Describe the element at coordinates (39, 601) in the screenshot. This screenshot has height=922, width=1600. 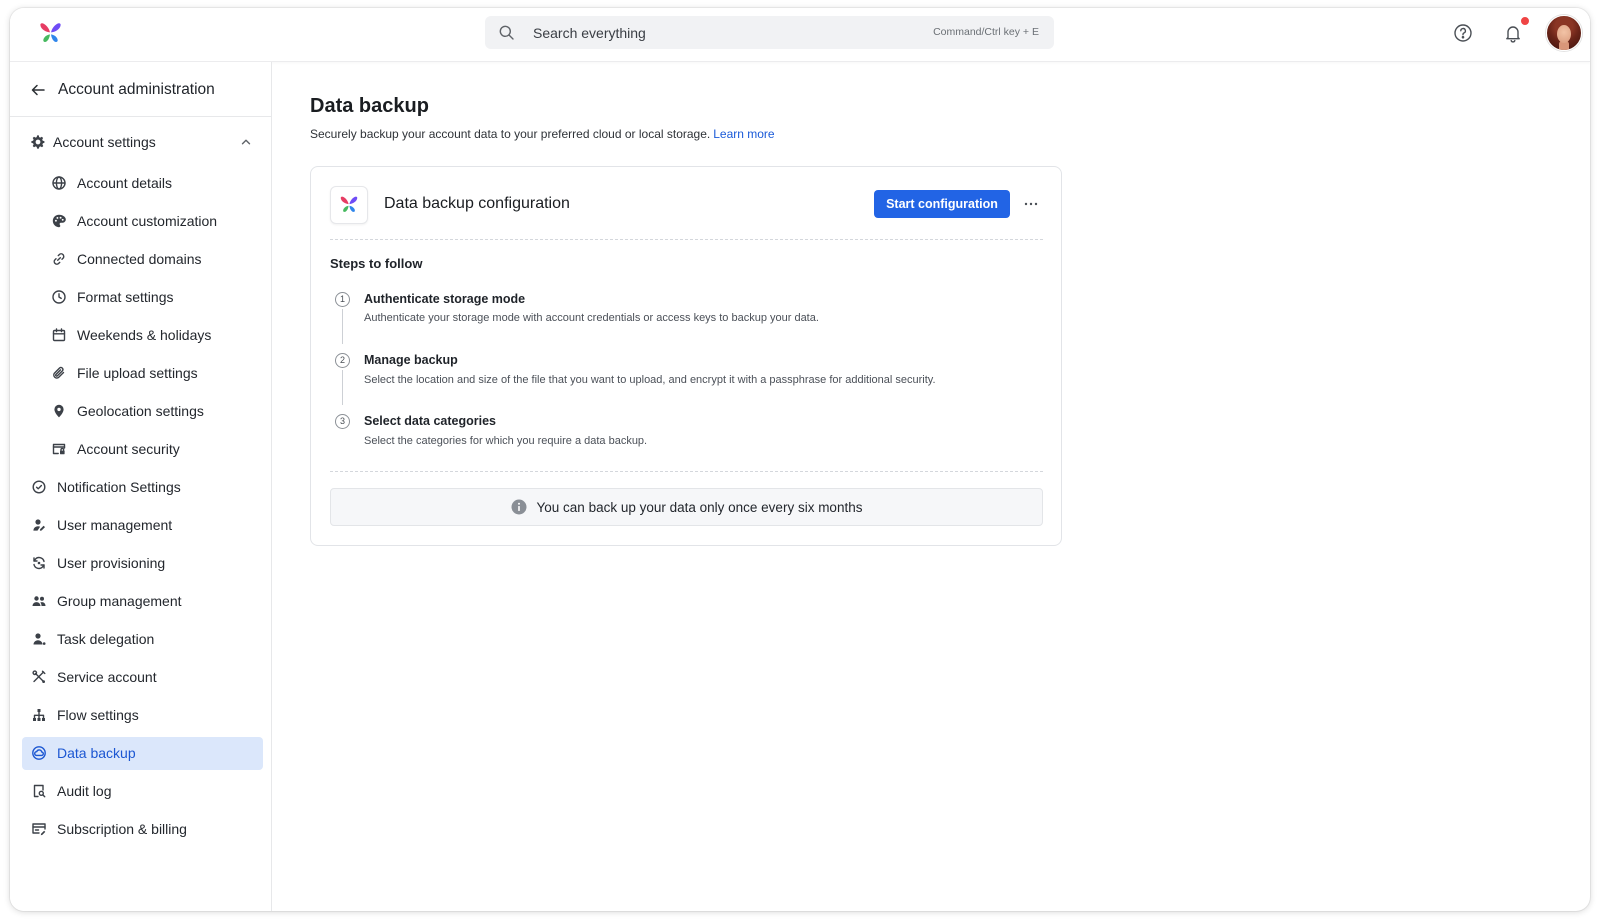
I see `group-icon` at that location.